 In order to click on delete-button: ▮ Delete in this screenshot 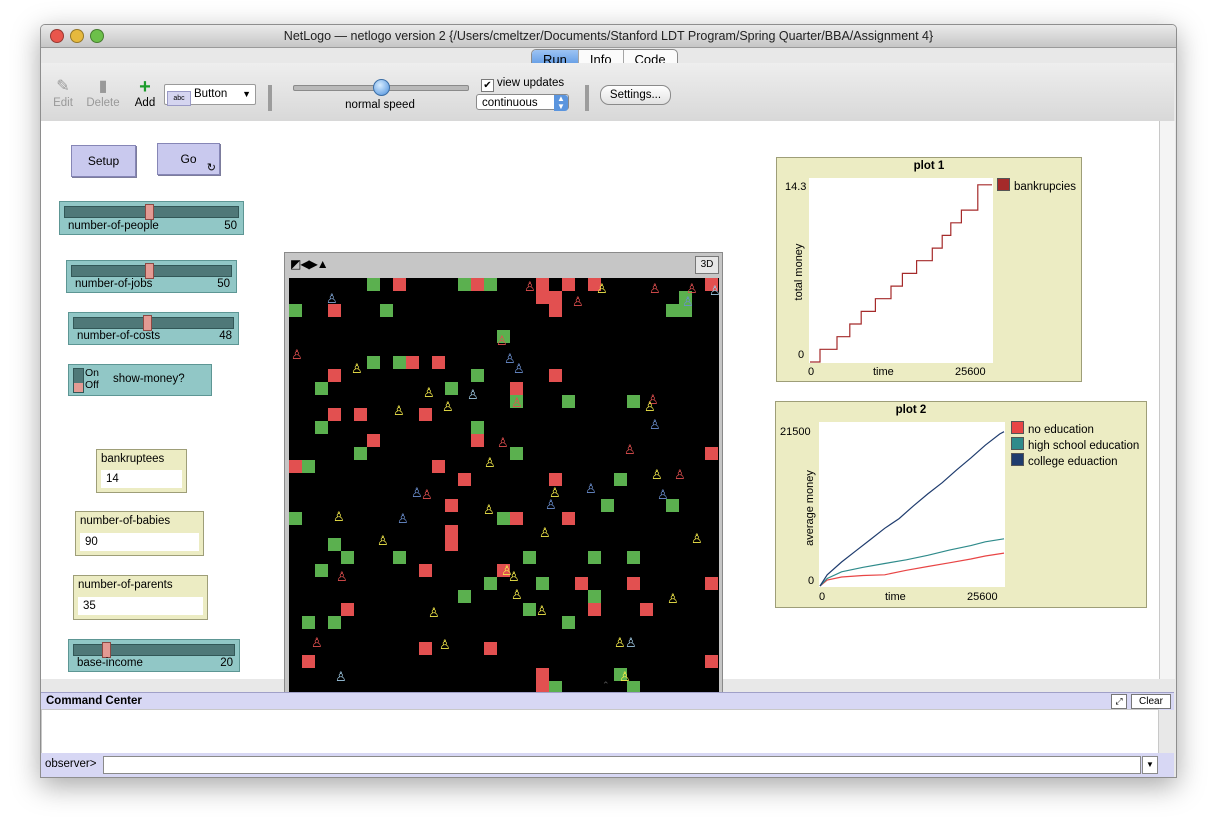, I will do `click(103, 93)`.